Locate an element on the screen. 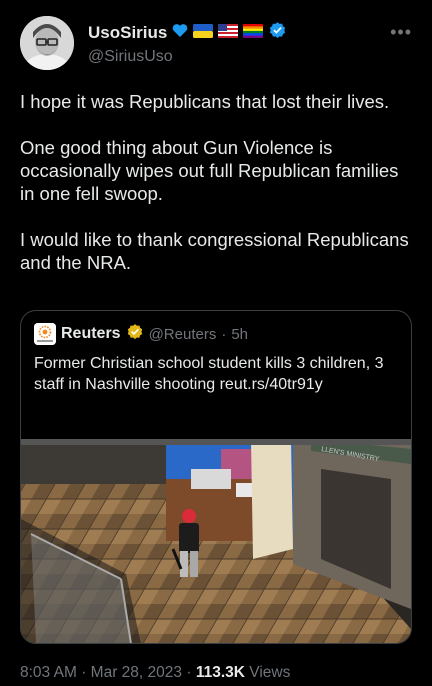 This screenshot has width=432, height=686. quoted-tweet-header: Reuters @Reuters · 5h is located at coordinates (141, 334).